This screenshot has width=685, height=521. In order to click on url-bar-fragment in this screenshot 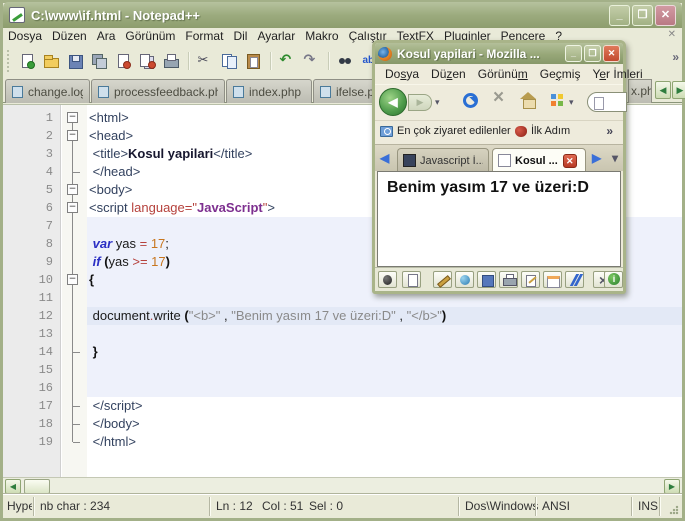, I will do `click(607, 102)`.